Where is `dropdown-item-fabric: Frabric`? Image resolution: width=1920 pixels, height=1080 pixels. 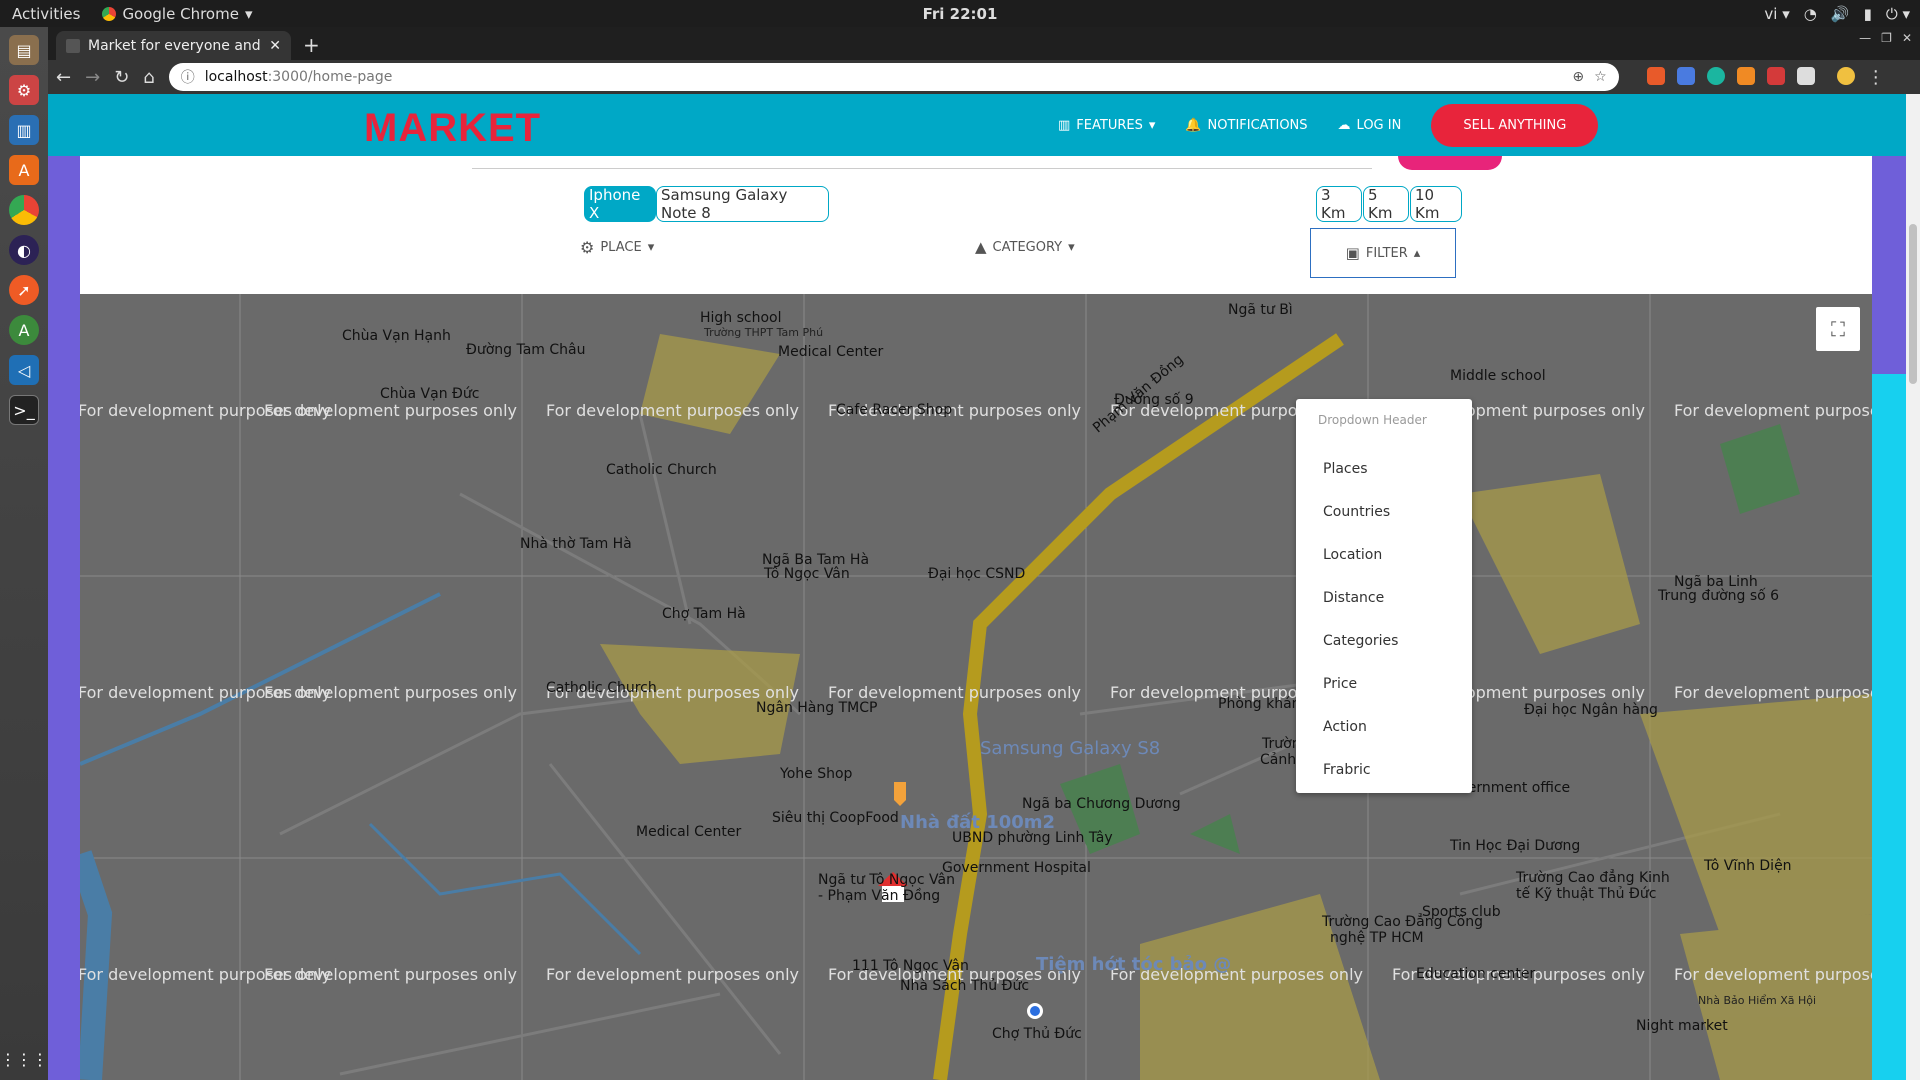 dropdown-item-fabric: Frabric is located at coordinates (1384, 769).